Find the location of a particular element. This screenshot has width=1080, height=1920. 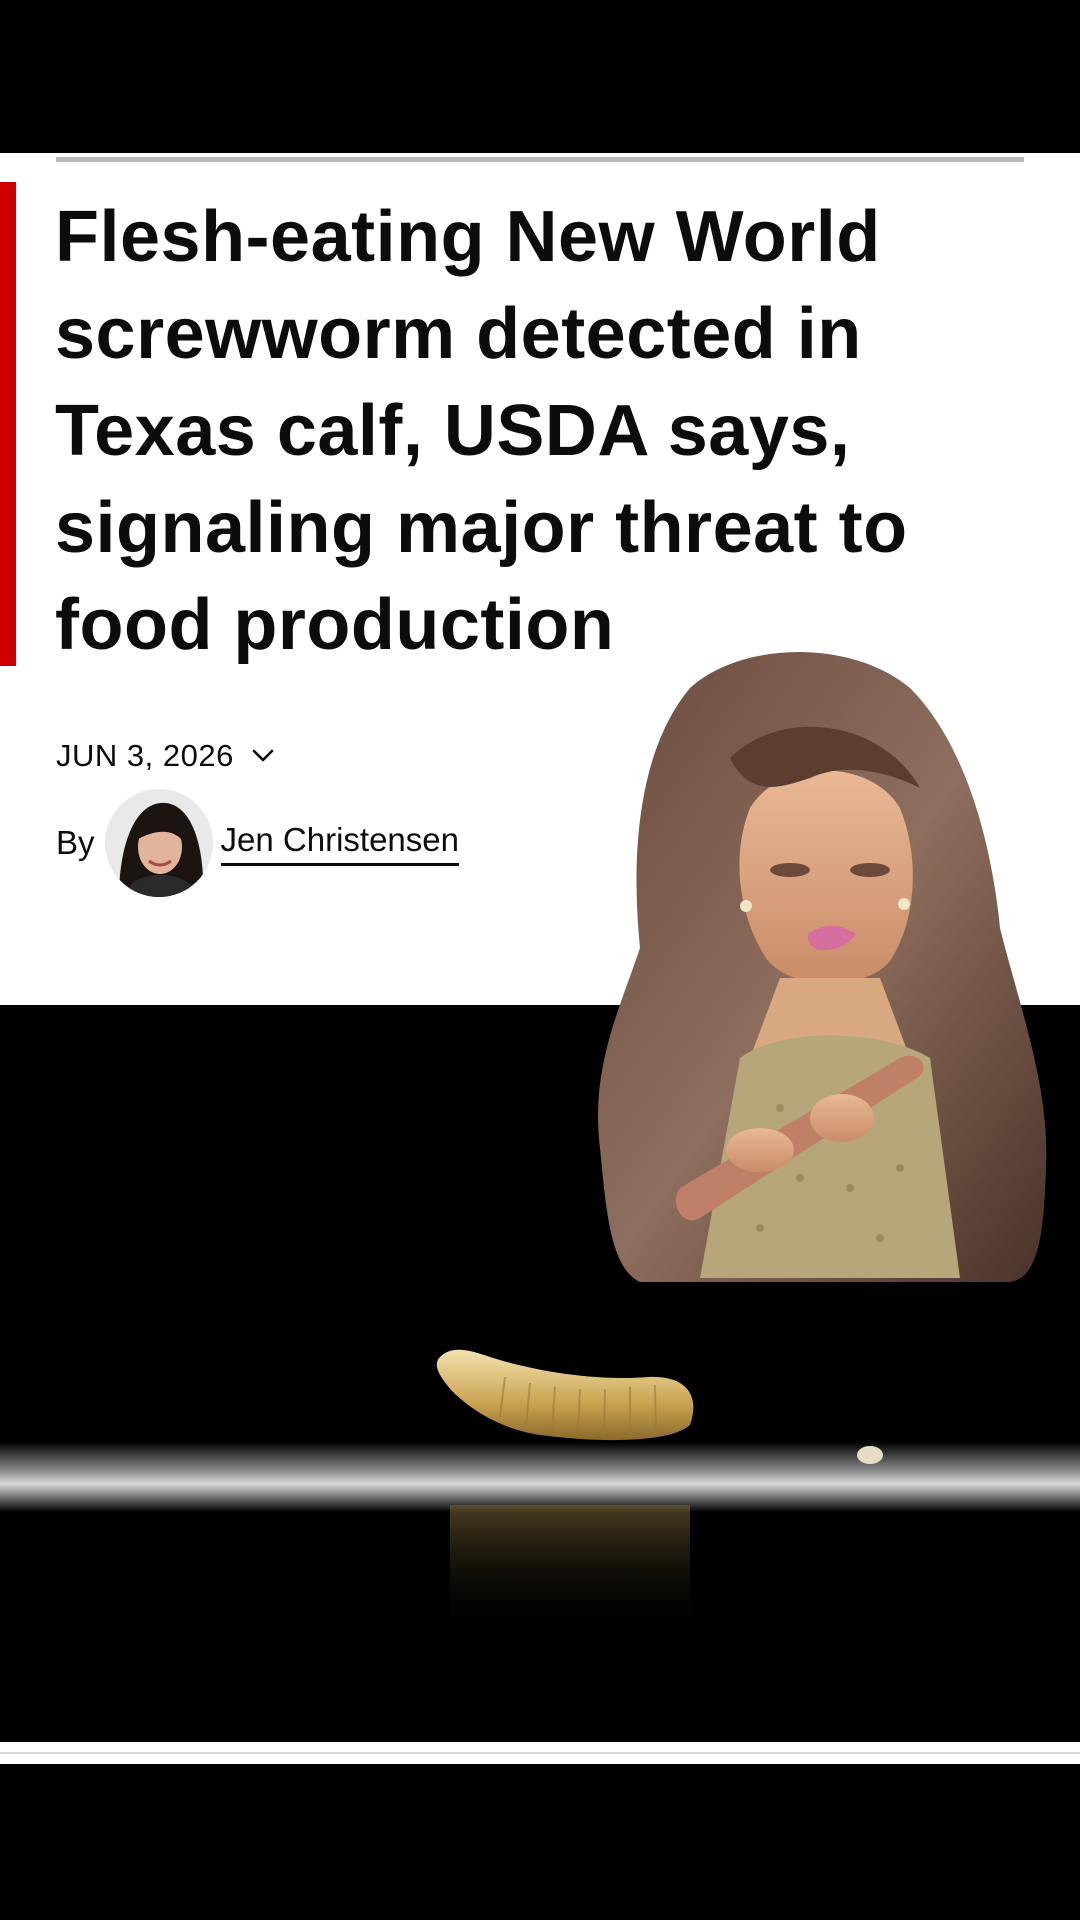

dateline: JUN 3, 2026 is located at coordinates (166, 756).